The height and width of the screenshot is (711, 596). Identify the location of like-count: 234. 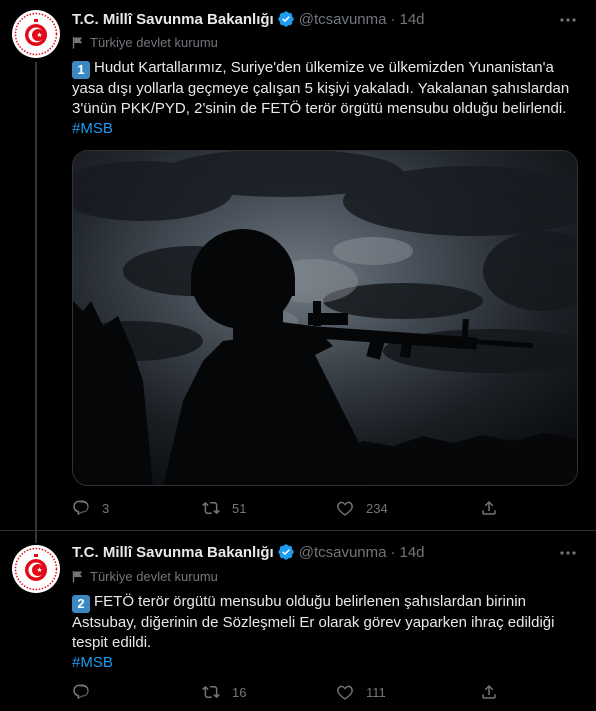
(377, 508).